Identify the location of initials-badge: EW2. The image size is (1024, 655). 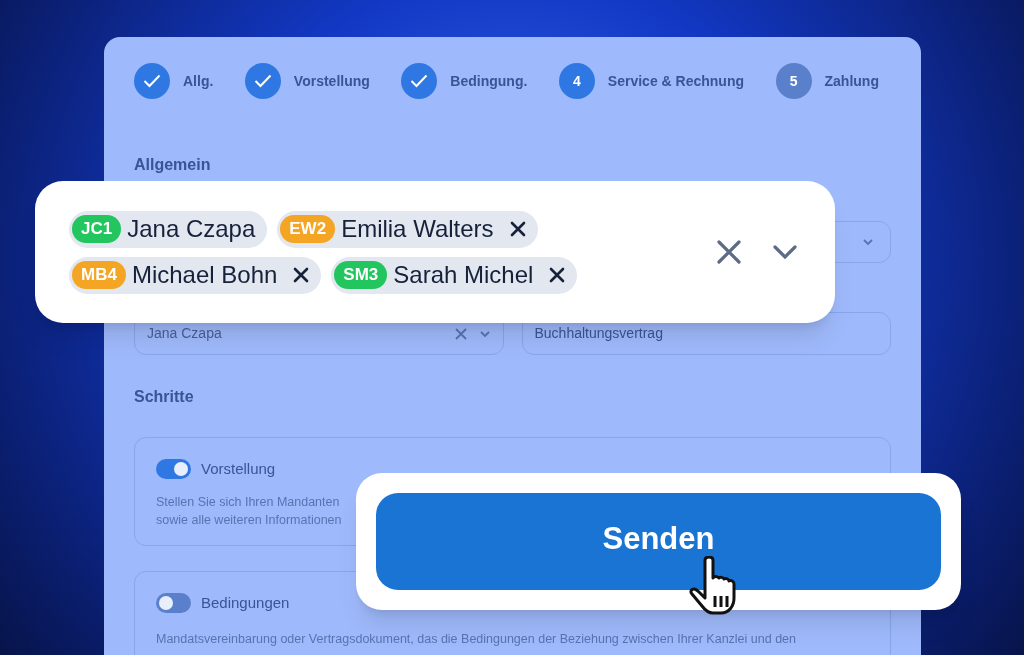
(308, 229).